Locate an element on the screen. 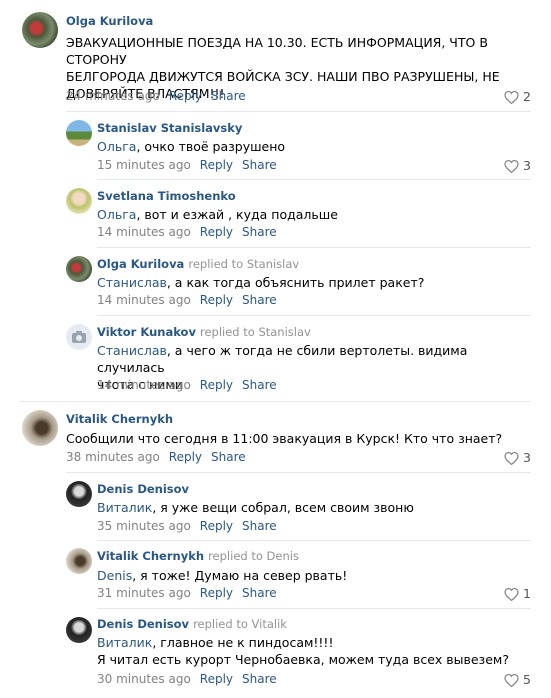  author-name: Denis Denisov is located at coordinates (143, 489).